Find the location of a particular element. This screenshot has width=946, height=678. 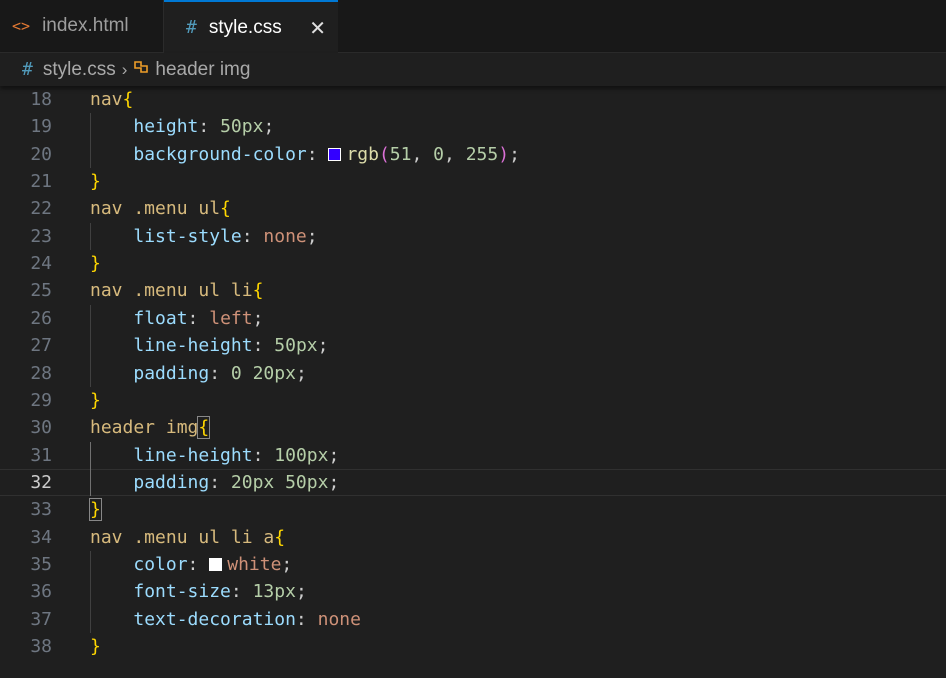

code-text: color: white; is located at coordinates (191, 564).